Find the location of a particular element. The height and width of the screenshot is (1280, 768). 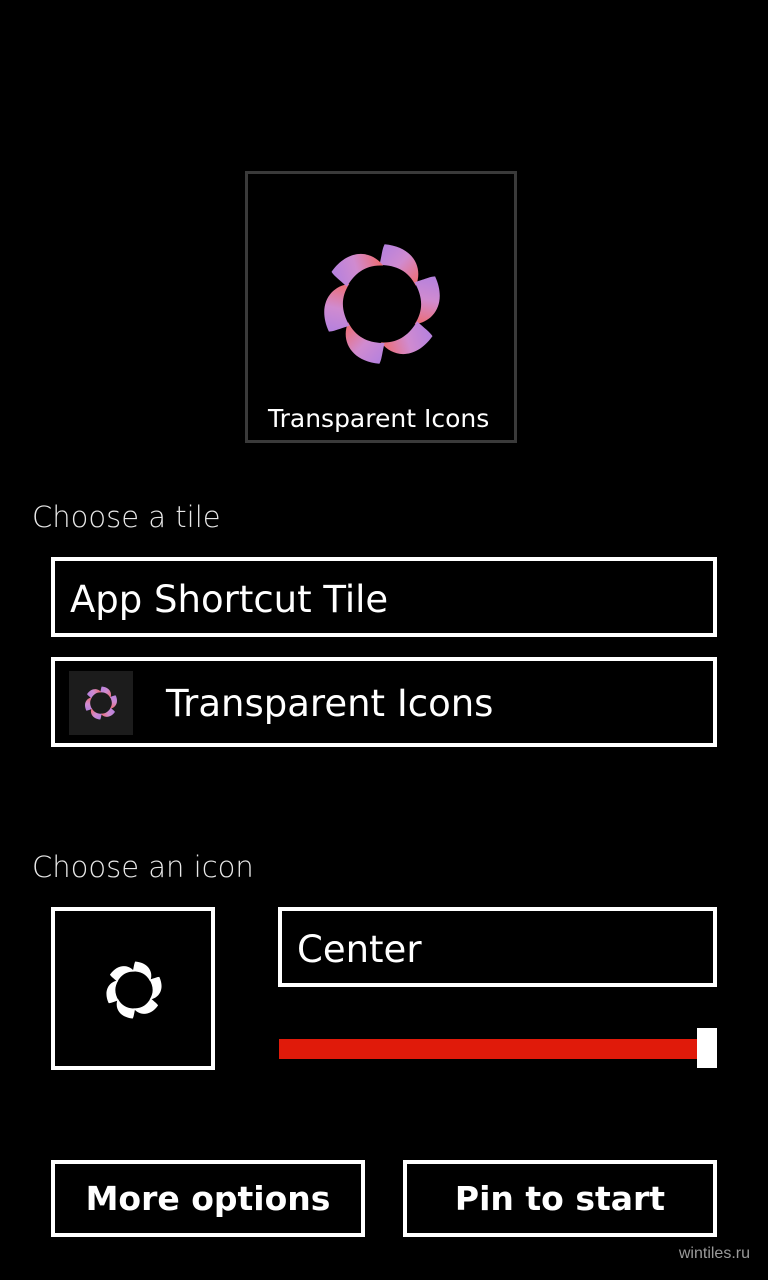

tile-option-transparent-icons: Transparent Icons is located at coordinates (384, 702).